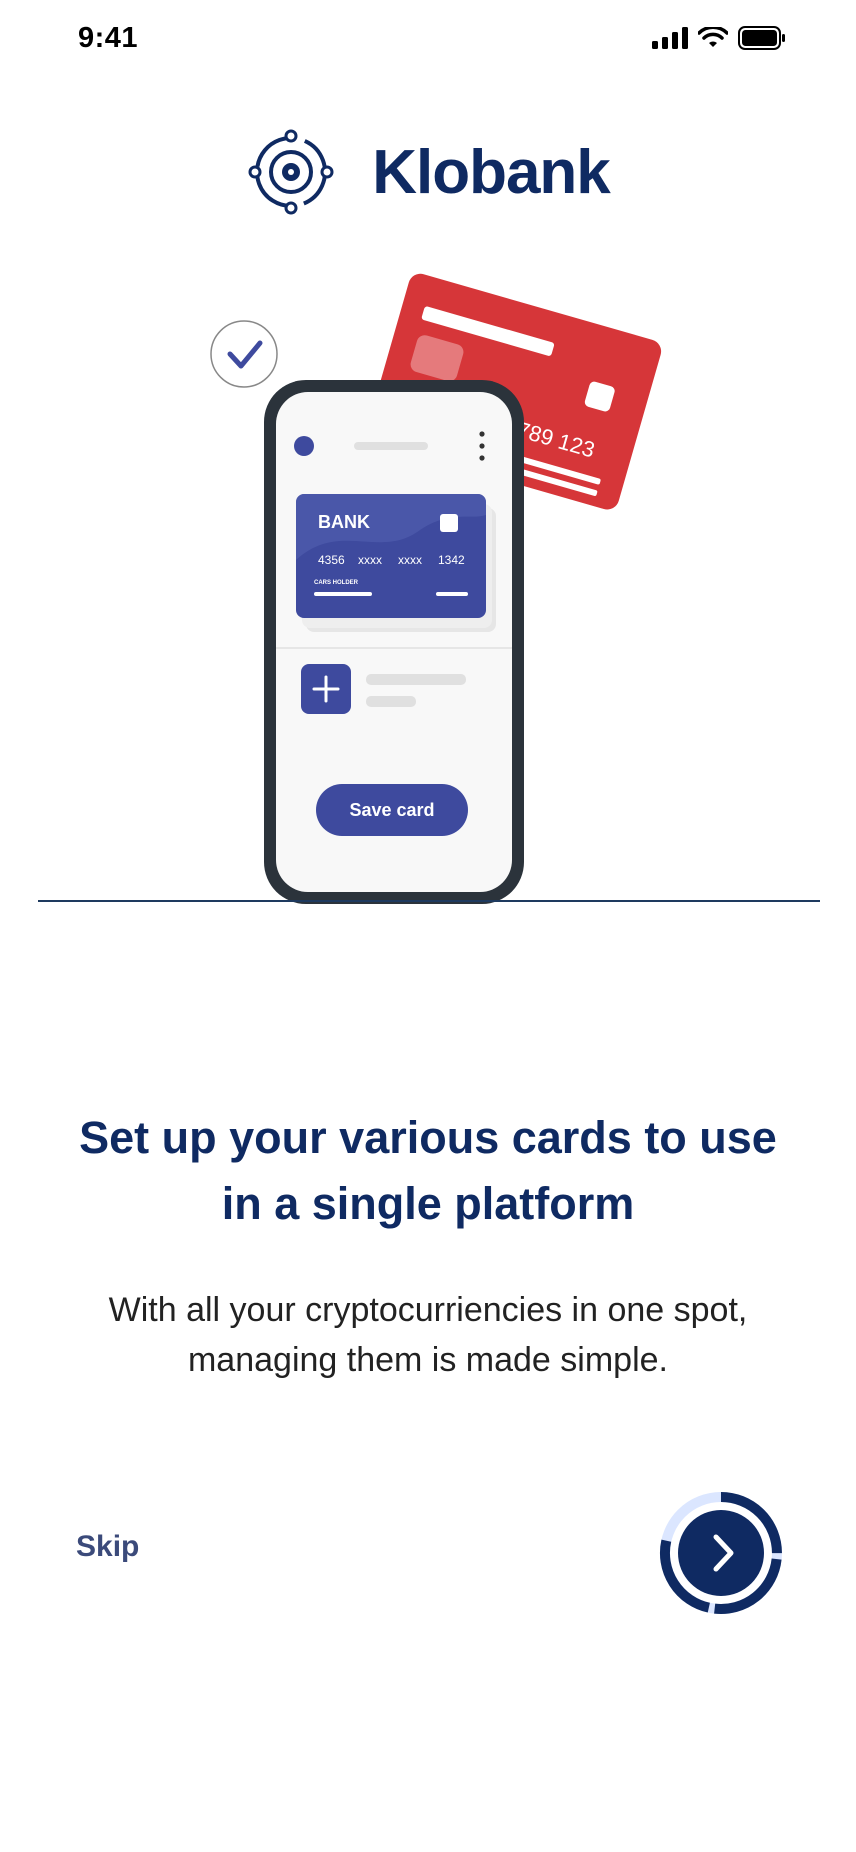 This screenshot has width=856, height=1852. I want to click on wifi-icon, so click(713, 37).